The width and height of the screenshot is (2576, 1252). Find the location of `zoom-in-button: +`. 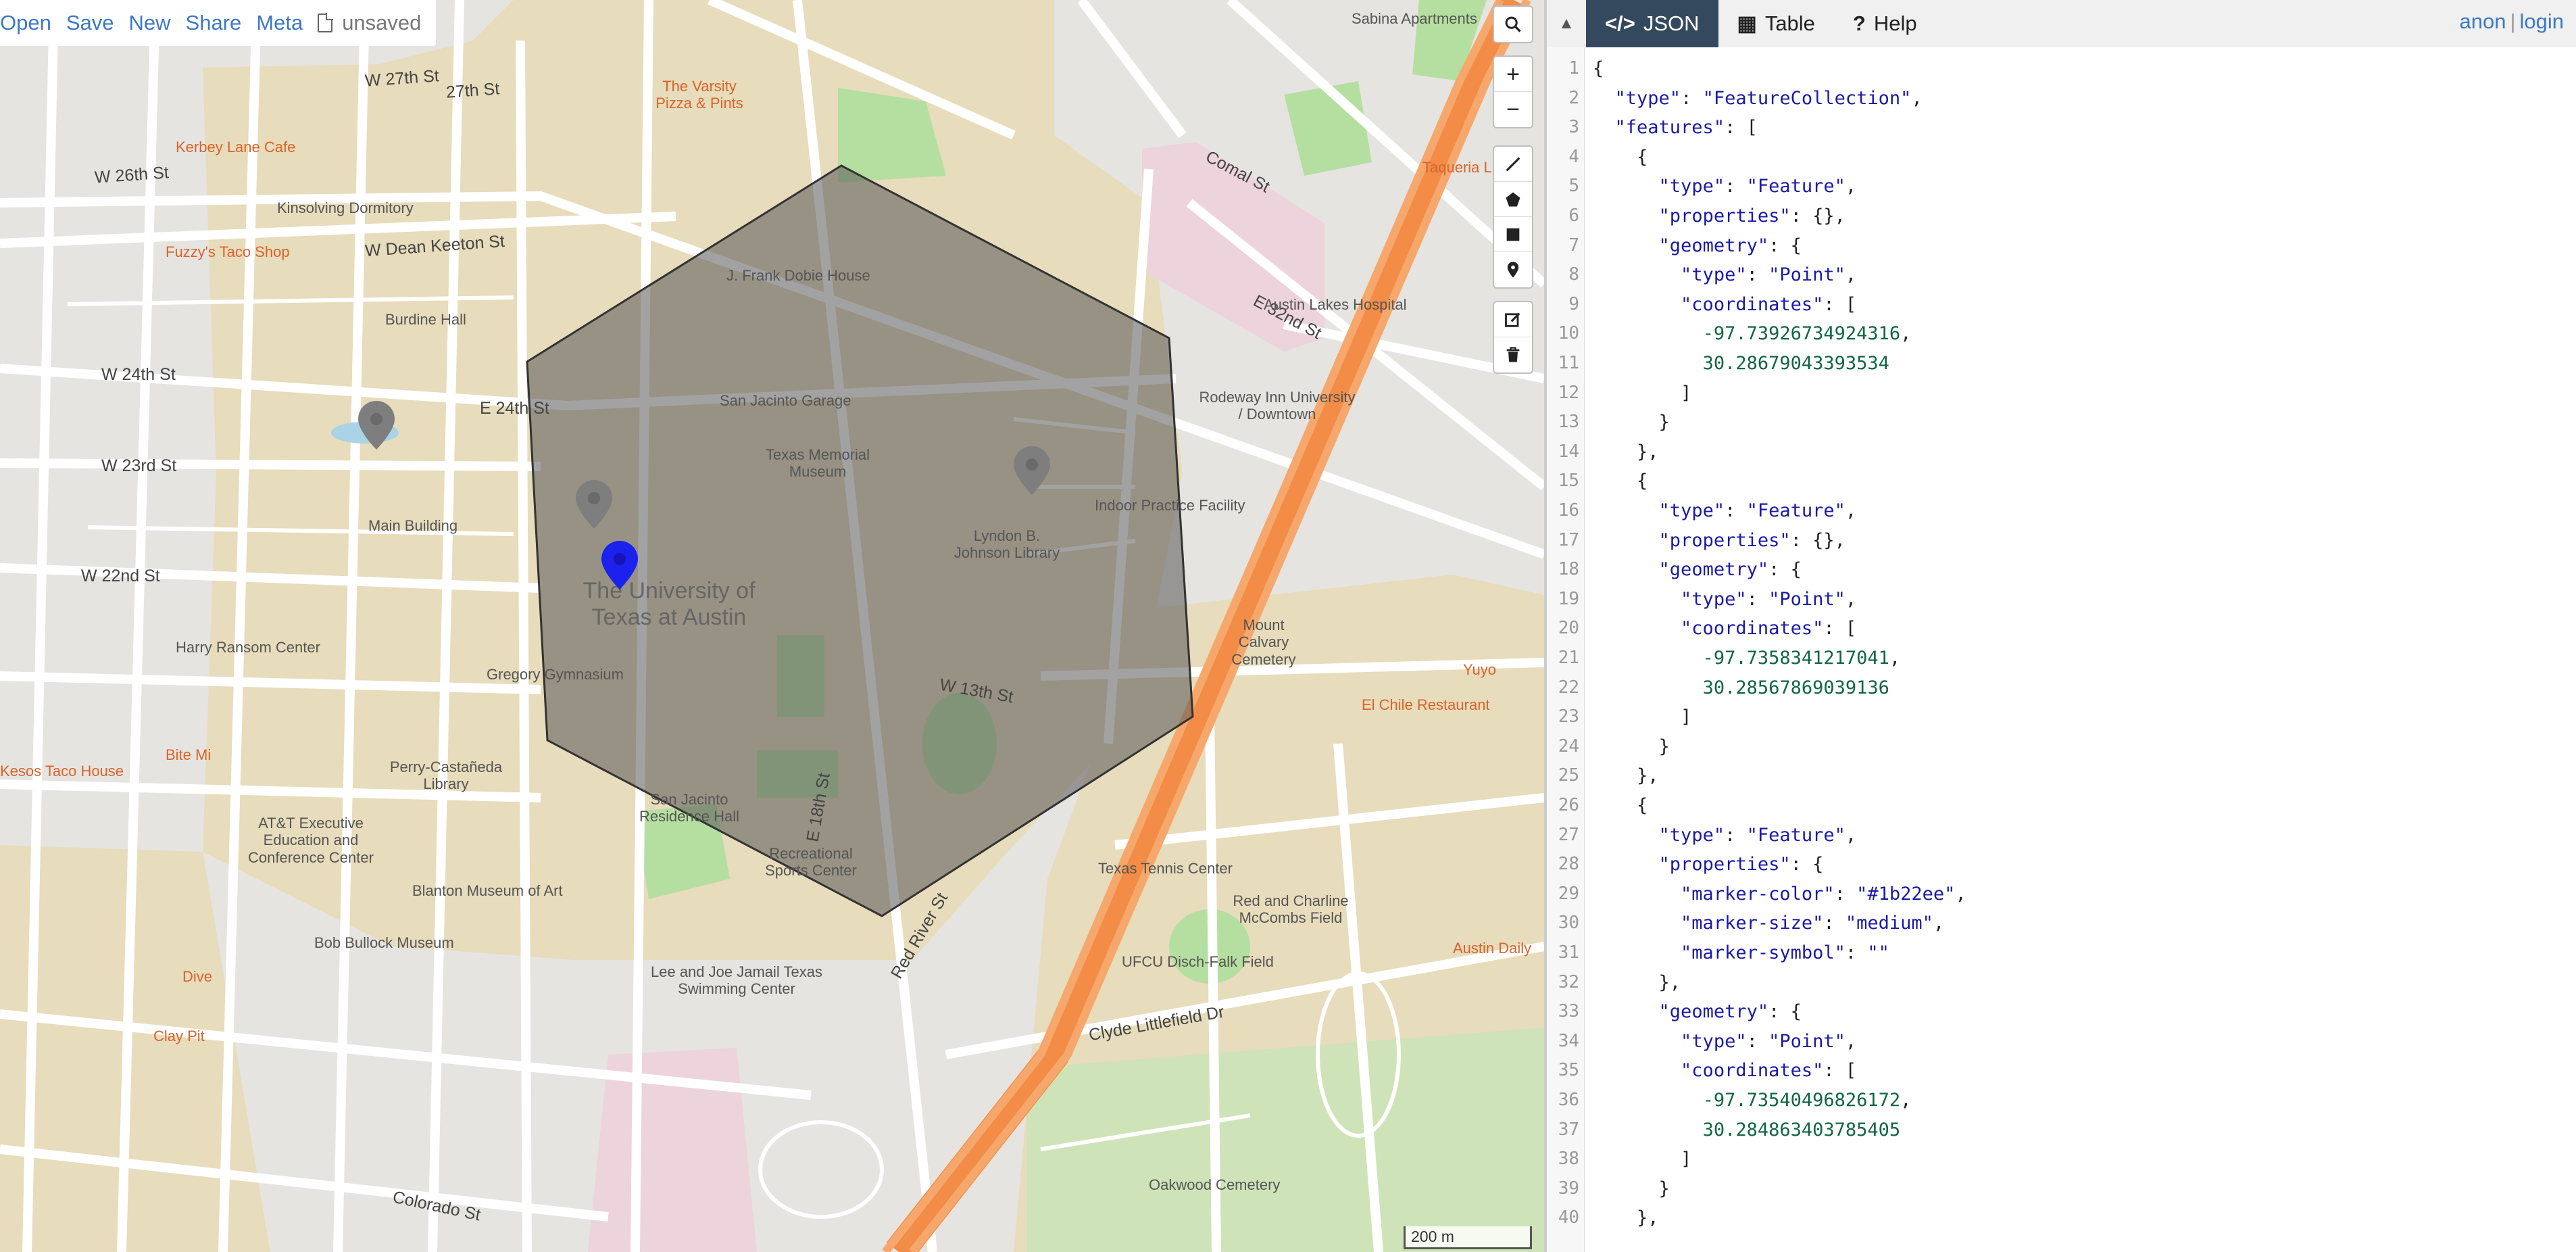

zoom-in-button: + is located at coordinates (1513, 74).